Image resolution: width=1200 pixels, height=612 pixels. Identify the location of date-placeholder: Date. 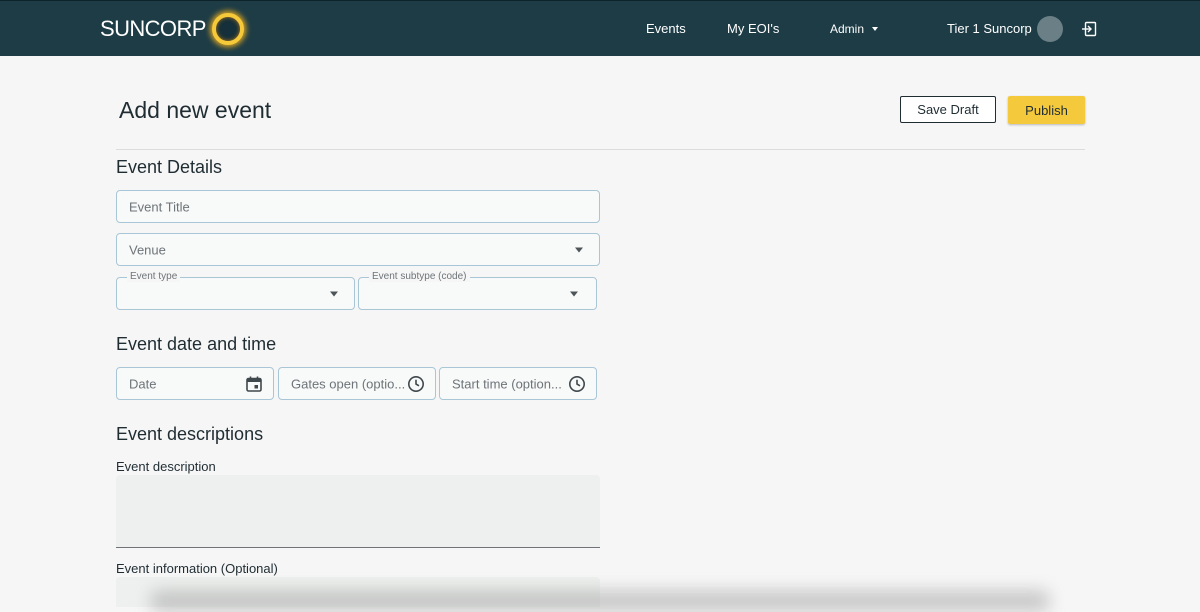
(143, 383).